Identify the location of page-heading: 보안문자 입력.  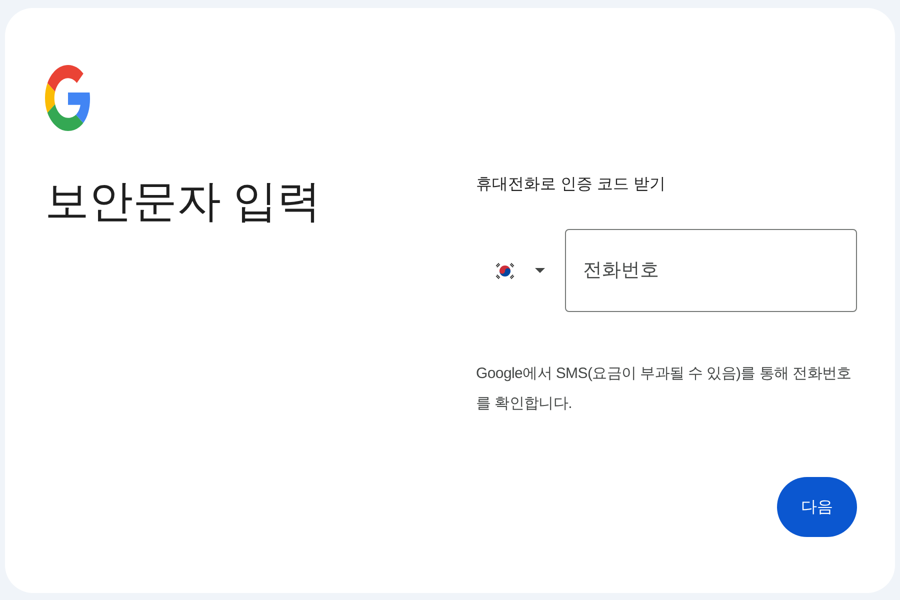
(183, 202).